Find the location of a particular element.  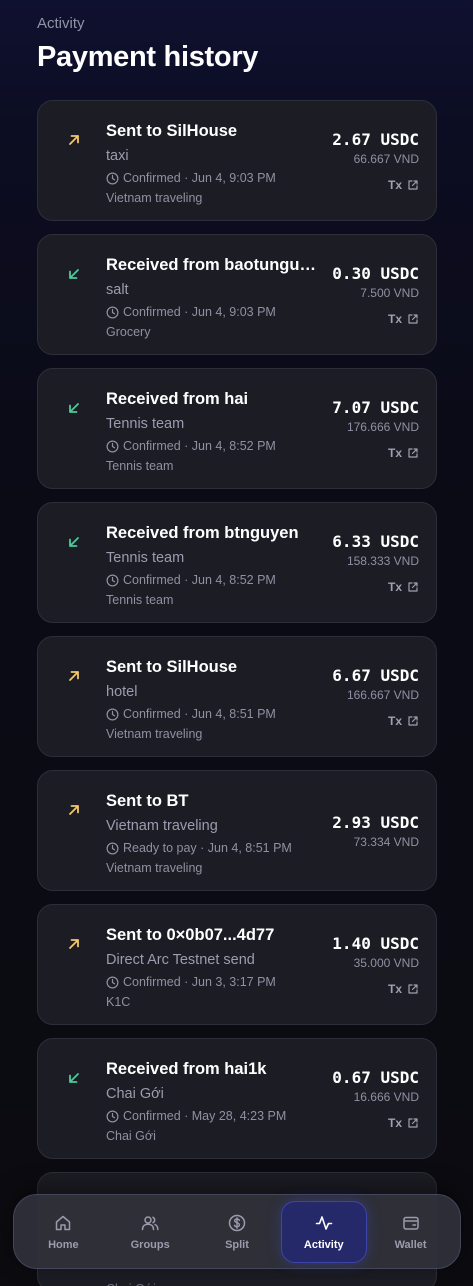

payment-fiat-amount: 158.333 VND is located at coordinates (382, 561).